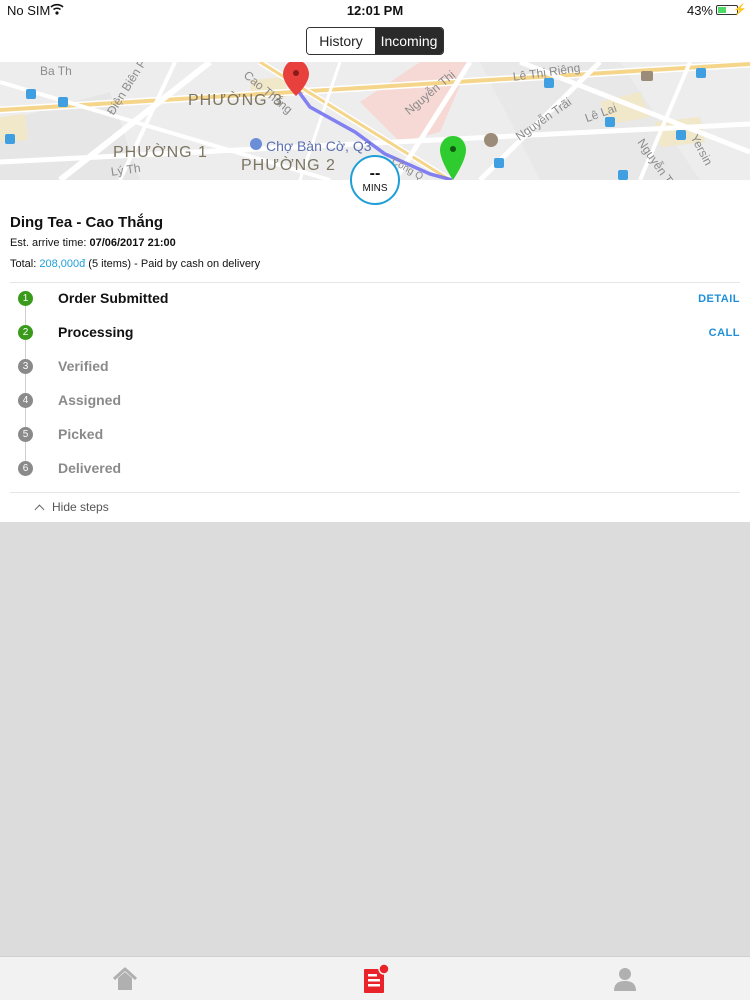 This screenshot has height=1000, width=750. Describe the element at coordinates (341, 41) in the screenshot. I see `segment-history: History` at that location.